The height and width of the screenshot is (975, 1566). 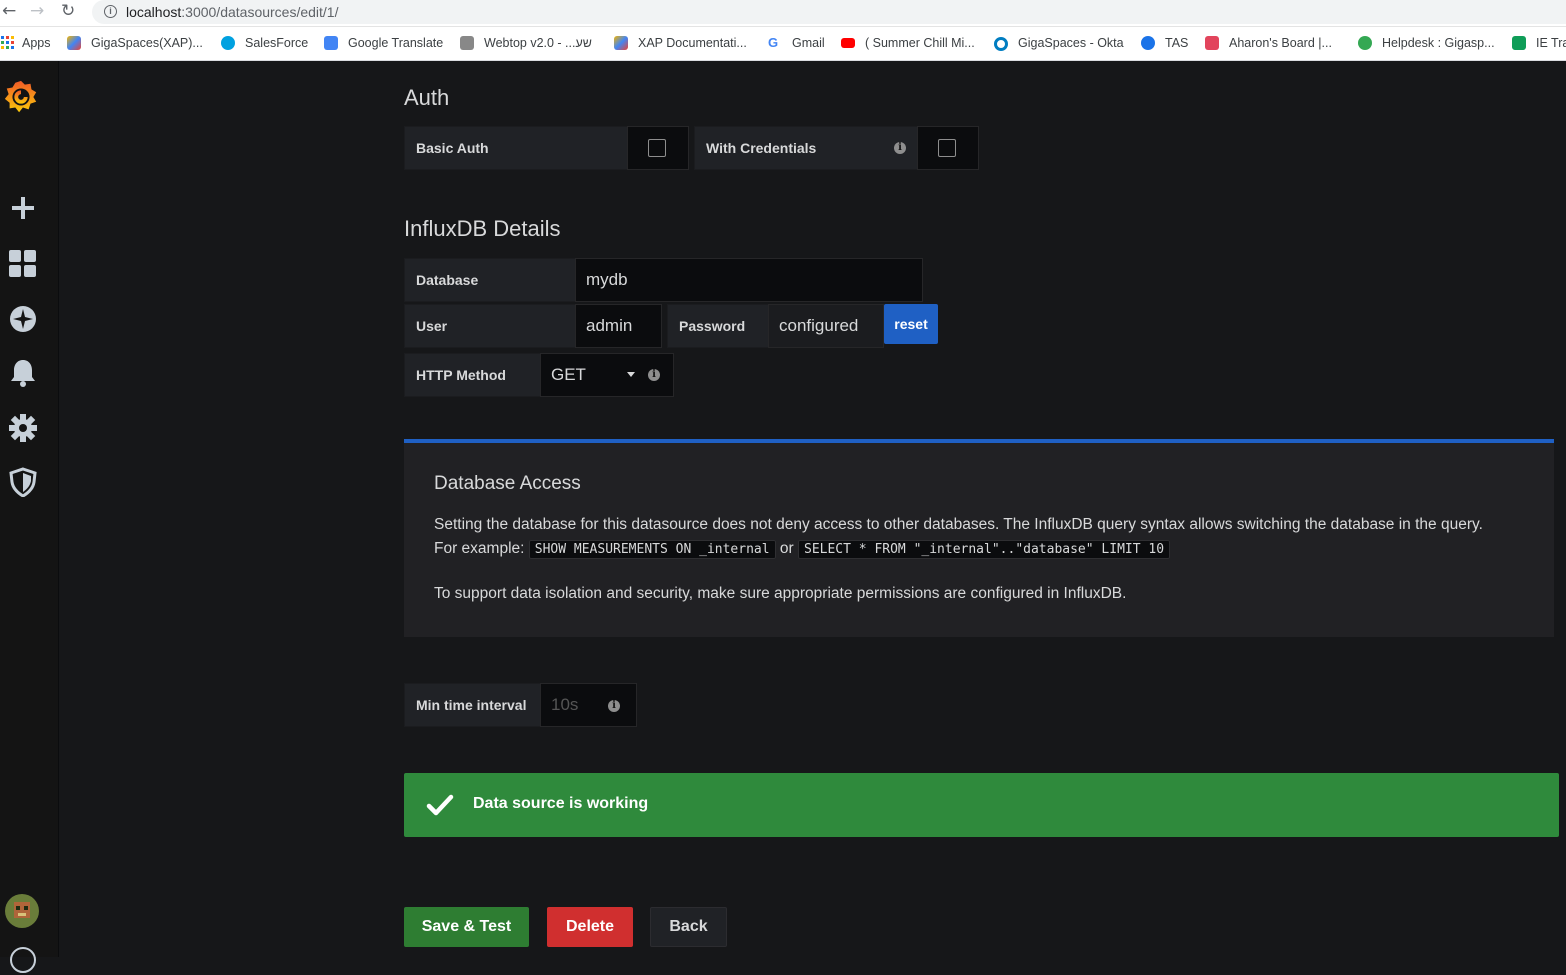 I want to click on bookmark-ie-tra: IE Tra, so click(x=1551, y=43).